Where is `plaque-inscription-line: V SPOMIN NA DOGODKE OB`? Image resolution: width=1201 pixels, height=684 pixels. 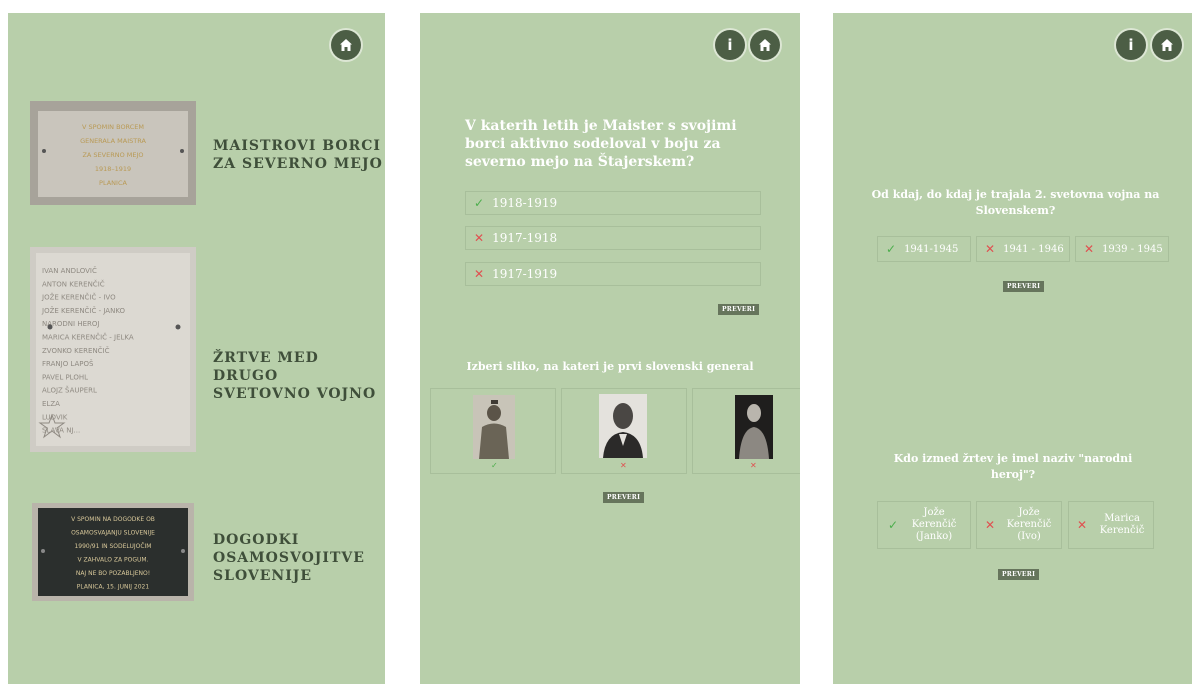
plaque-inscription-line: V SPOMIN NA DOGODKE OB is located at coordinates (113, 519).